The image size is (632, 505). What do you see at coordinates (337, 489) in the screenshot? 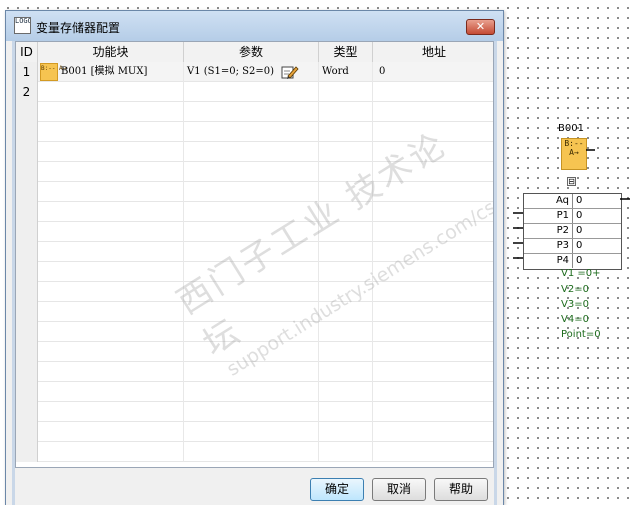
I see `ok-button: 确定` at bounding box center [337, 489].